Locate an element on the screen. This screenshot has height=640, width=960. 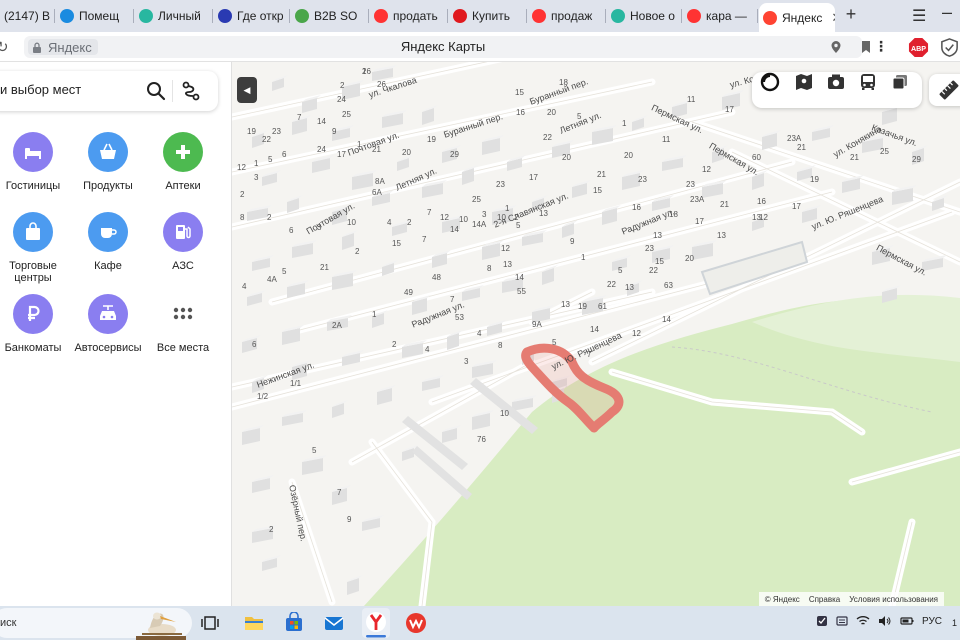
house-number: 25 is located at coordinates (346, 114).